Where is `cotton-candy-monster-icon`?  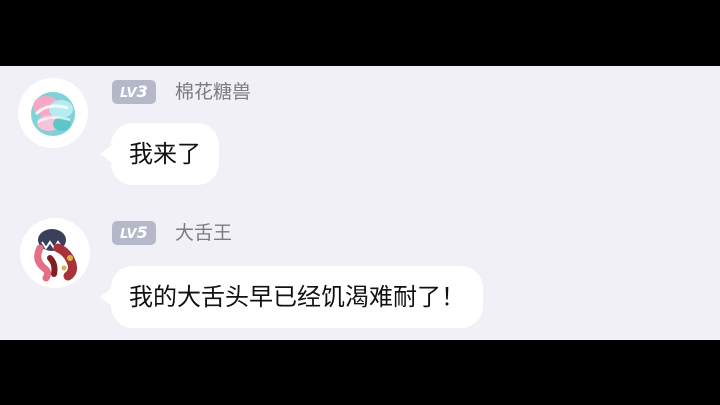
cotton-candy-monster-icon is located at coordinates (53, 113).